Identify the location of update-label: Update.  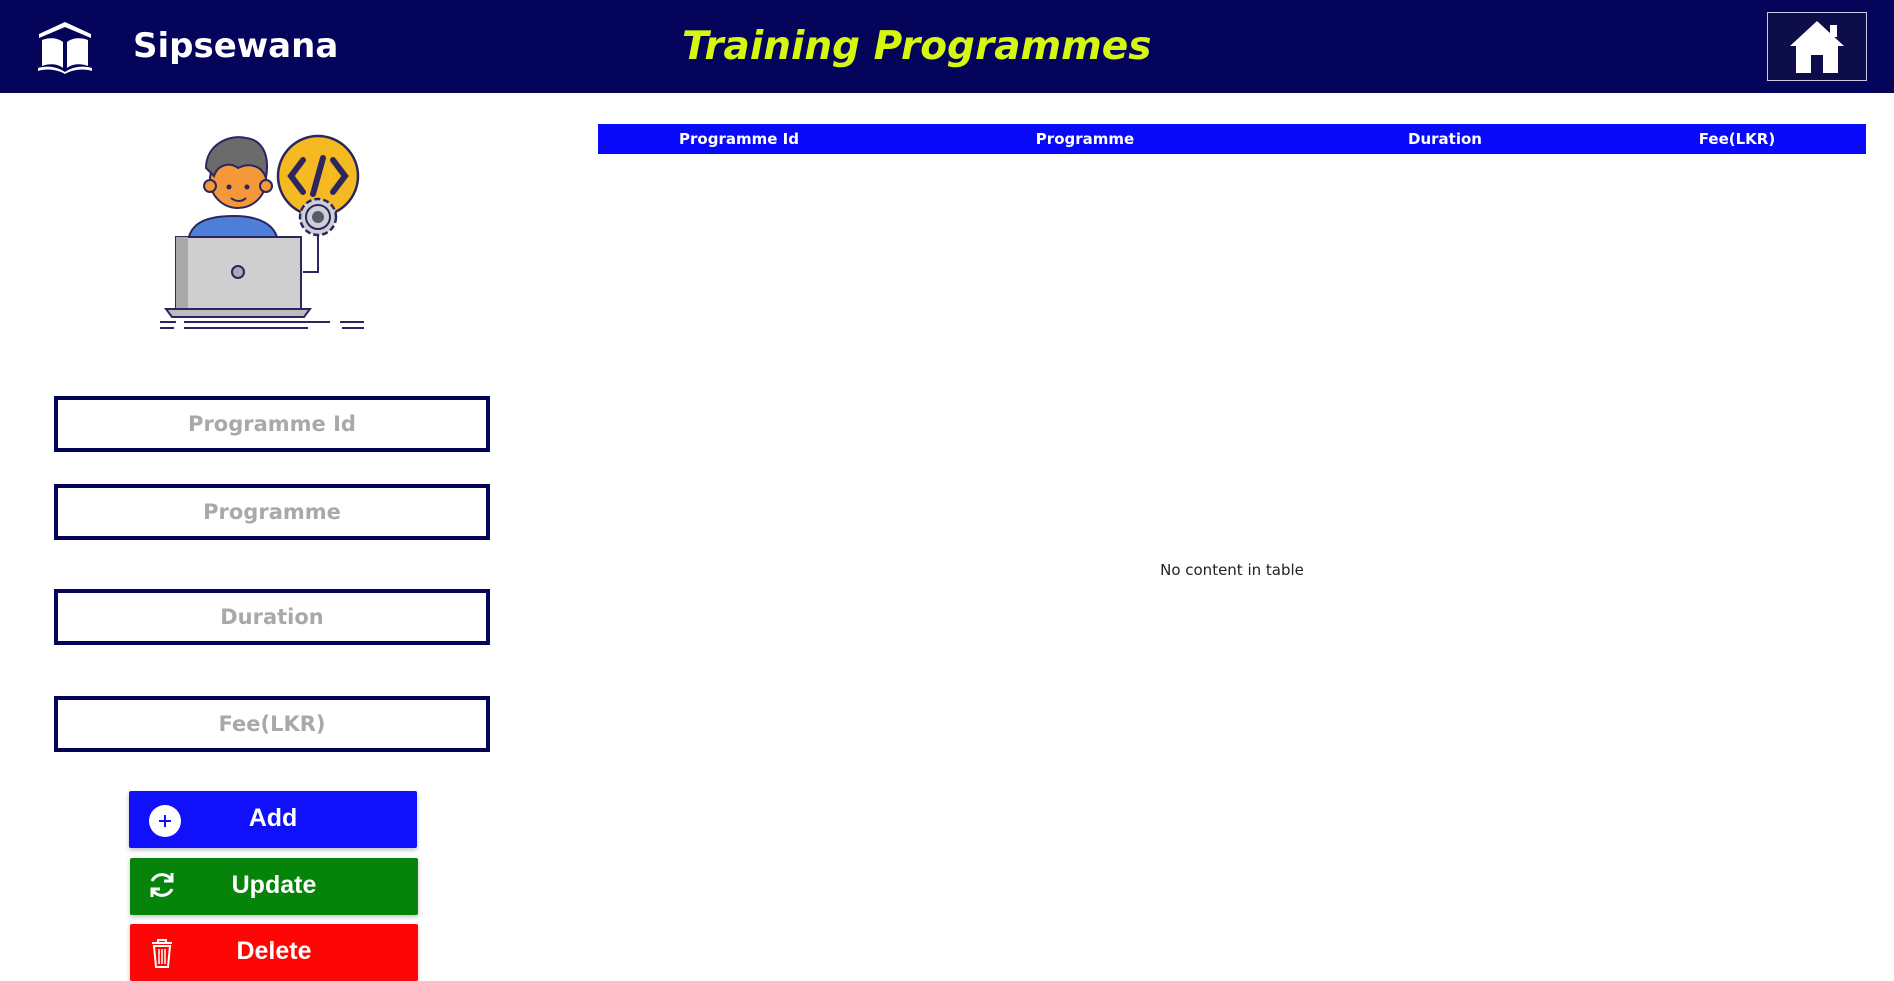
(274, 885).